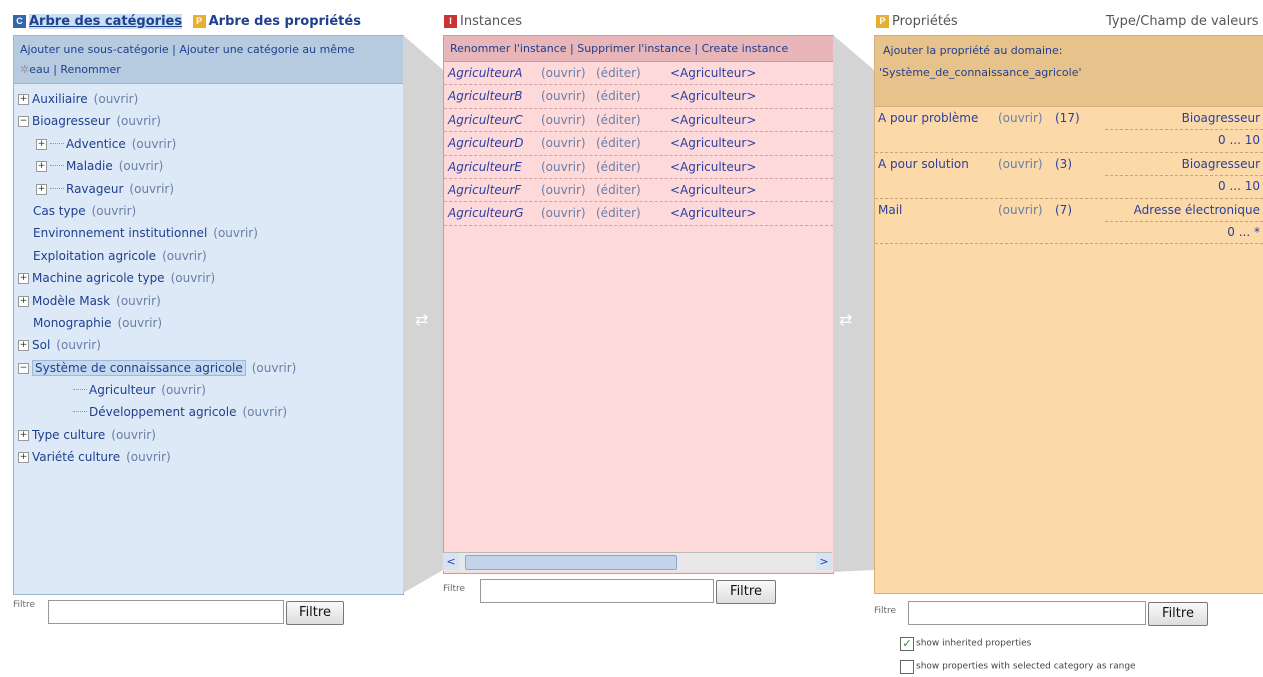 Image resolution: width=1263 pixels, height=677 pixels. What do you see at coordinates (208, 70) in the screenshot?
I see `category-actions-line2: ✲eau | Renommer` at bounding box center [208, 70].